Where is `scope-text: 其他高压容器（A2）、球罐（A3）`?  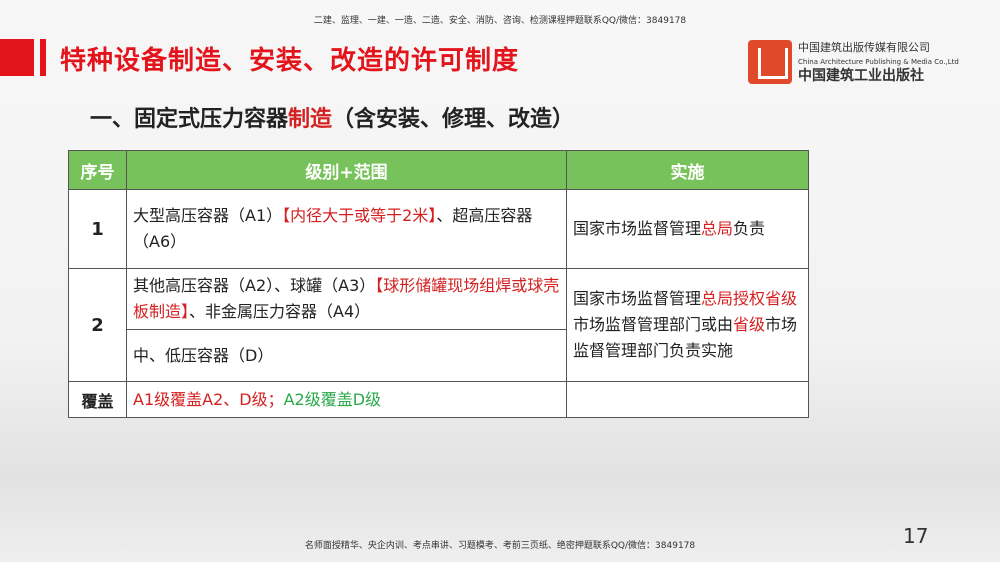
scope-text: 其他高压容器（A2）、球罐（A3） is located at coordinates (254, 285).